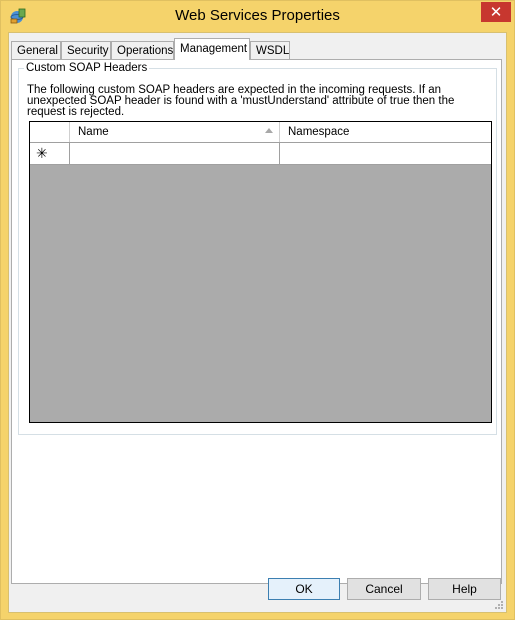  What do you see at coordinates (464, 589) in the screenshot?
I see `help-button: Help` at bounding box center [464, 589].